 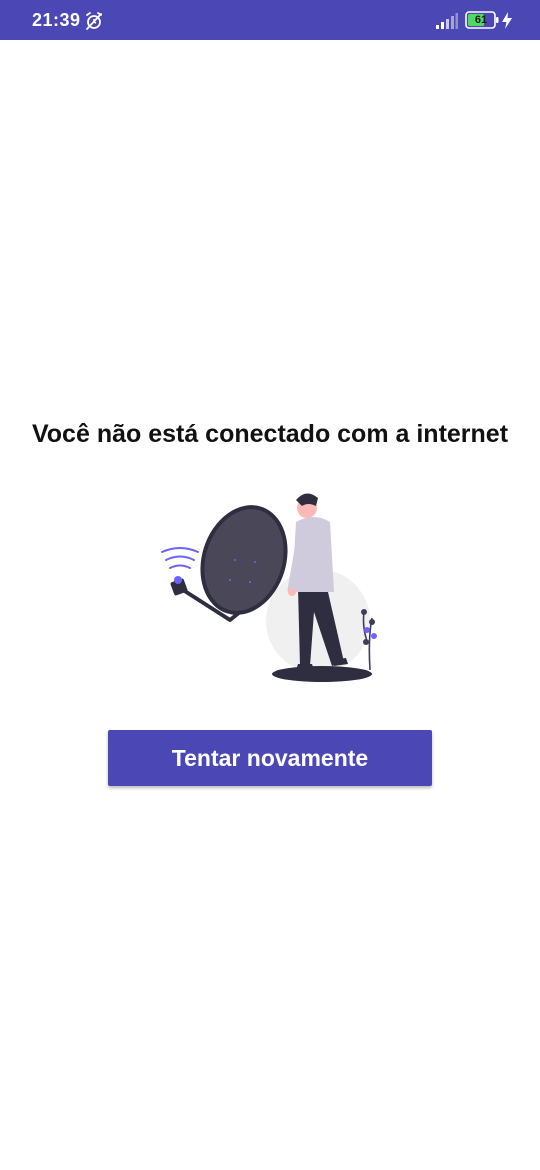 I want to click on status-bar: 21:39 61, so click(x=270, y=20).